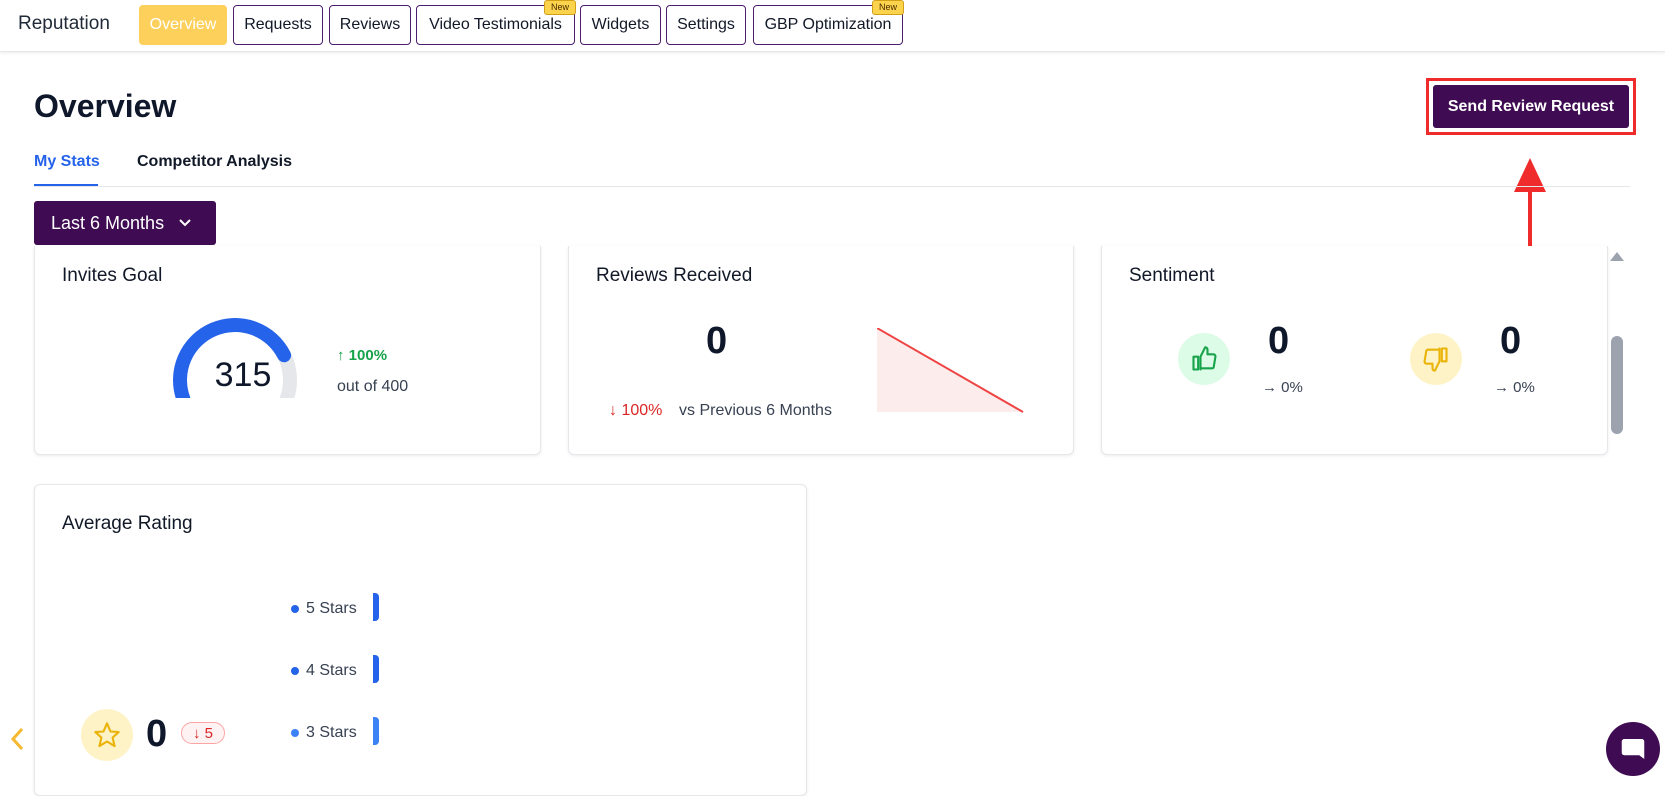 Image resolution: width=1665 pixels, height=796 pixels. What do you see at coordinates (373, 386) in the screenshot?
I see `invites-out-of: out of 400` at bounding box center [373, 386].